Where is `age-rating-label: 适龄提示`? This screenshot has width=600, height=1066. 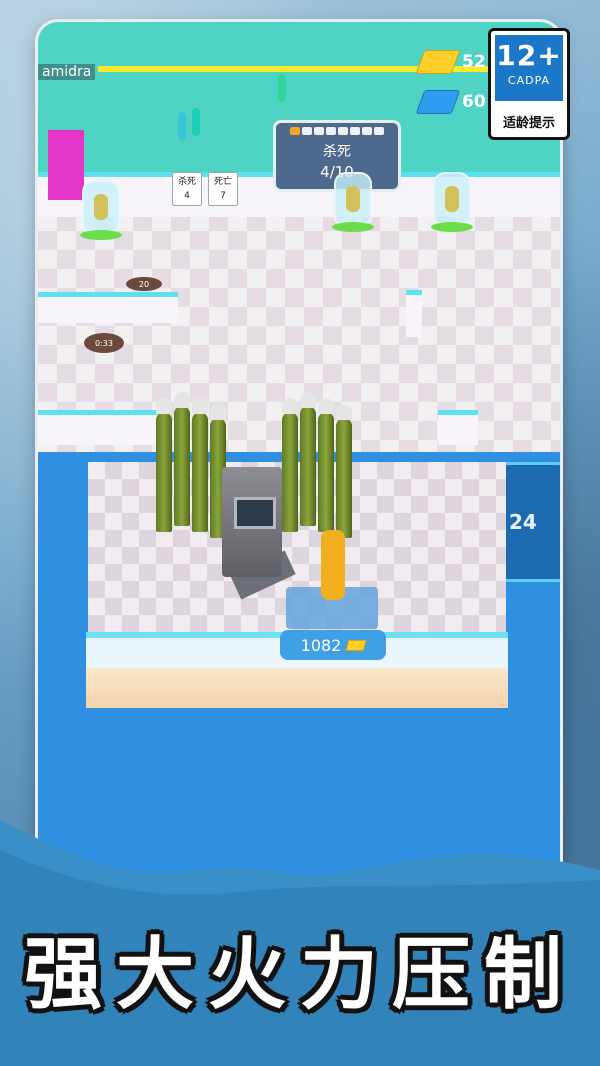 age-rating-label: 适龄提示 is located at coordinates (528, 123).